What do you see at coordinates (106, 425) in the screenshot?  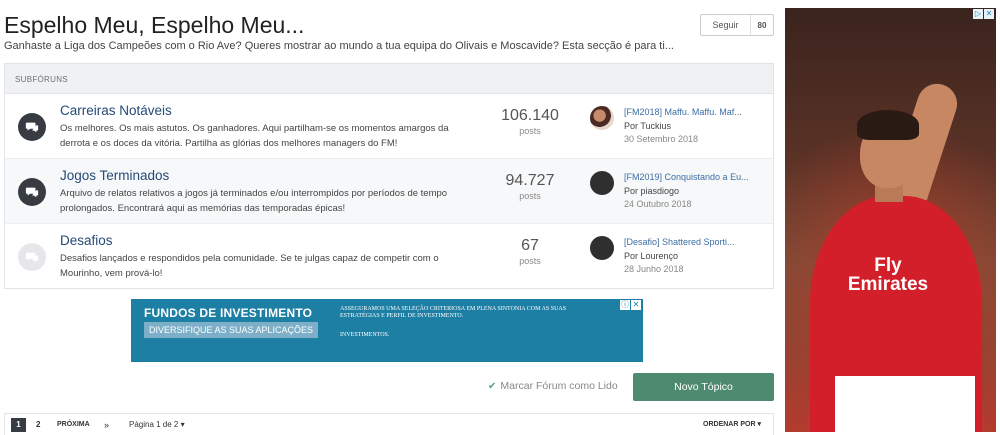 I see `last-page-button: »` at bounding box center [106, 425].